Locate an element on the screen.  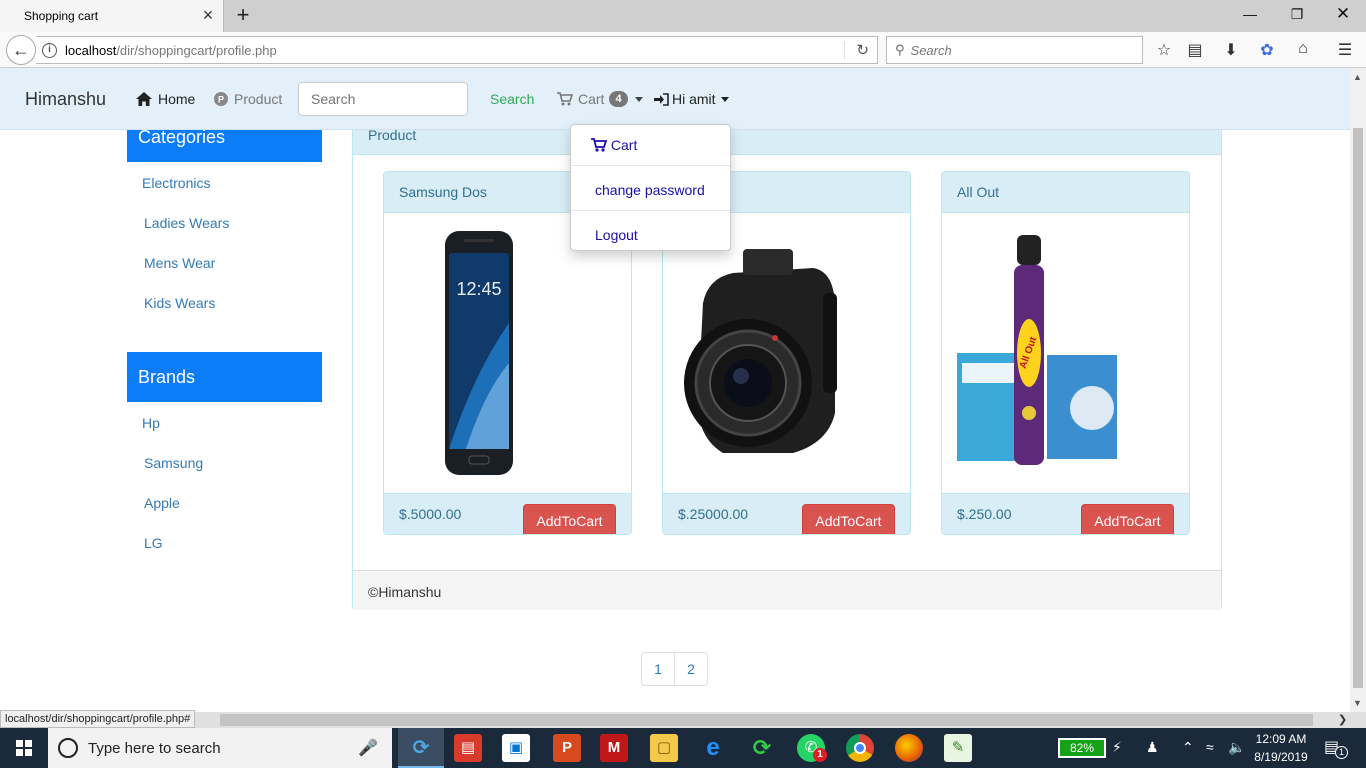
restore-window-icon: ❐ is located at coordinates (1297, 14).